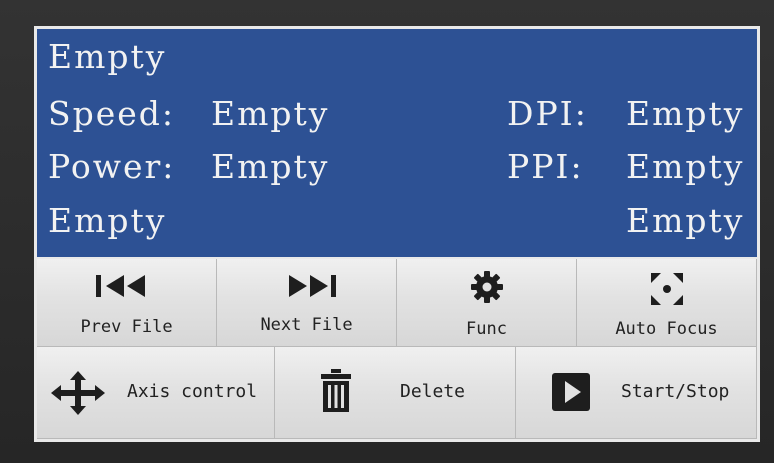 Image resolution: width=774 pixels, height=463 pixels. Describe the element at coordinates (306, 286) in the screenshot. I see `skip-next-icon` at that location.